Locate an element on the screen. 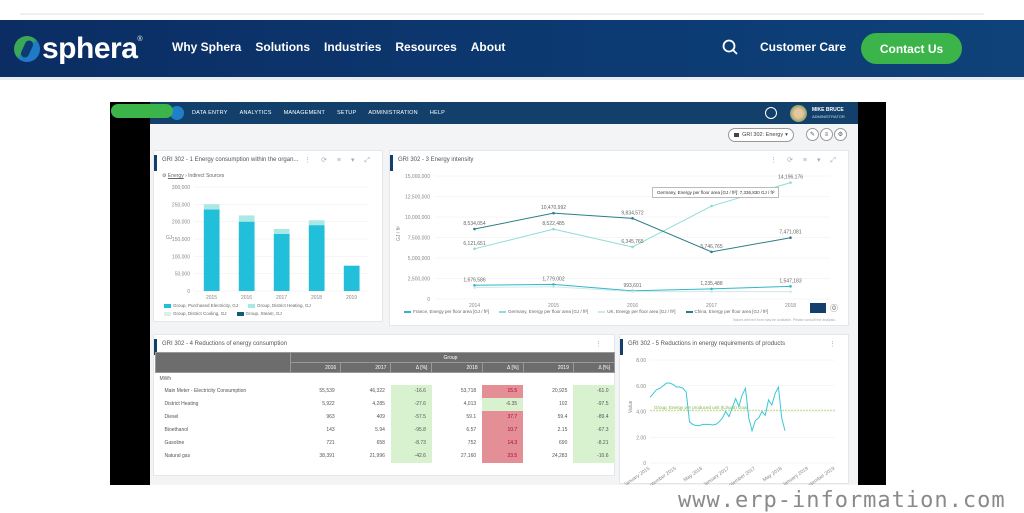 The height and width of the screenshot is (513, 1024). table-cell: -95.8 is located at coordinates (411, 430).